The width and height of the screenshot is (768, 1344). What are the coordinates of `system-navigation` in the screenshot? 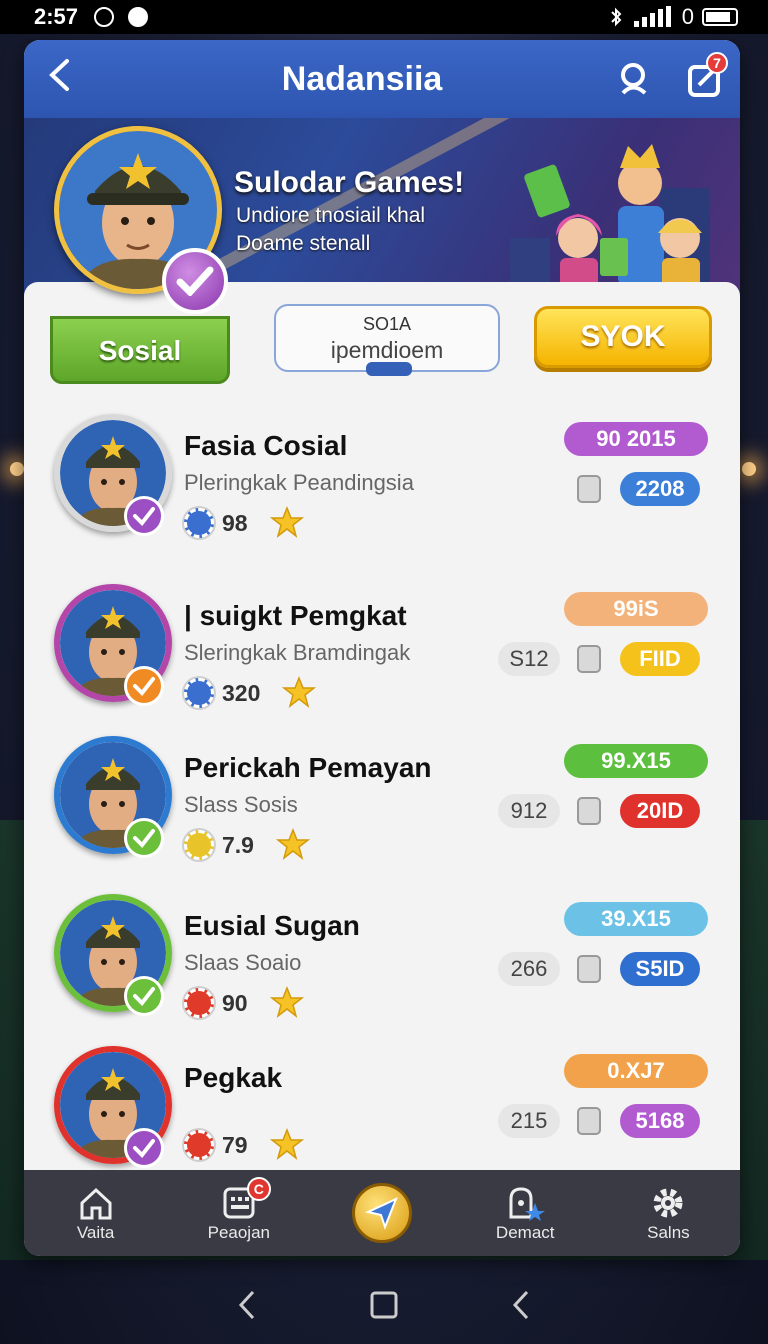 It's located at (384, 1305).